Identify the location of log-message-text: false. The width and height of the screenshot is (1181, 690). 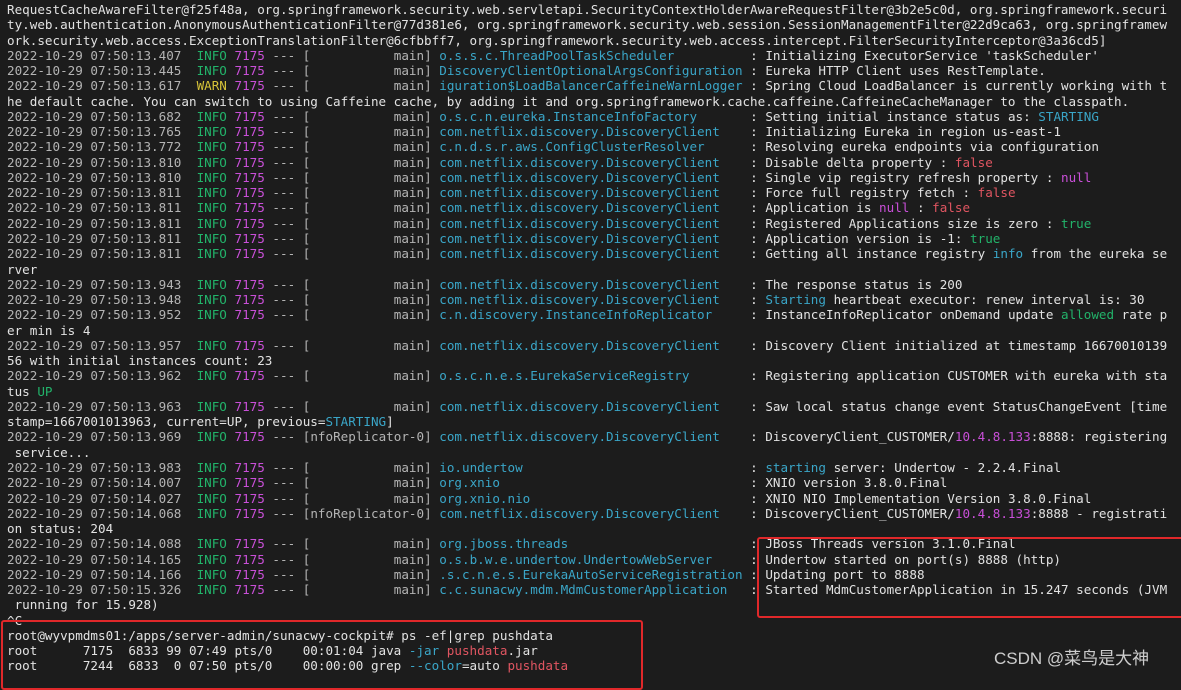
(951, 208).